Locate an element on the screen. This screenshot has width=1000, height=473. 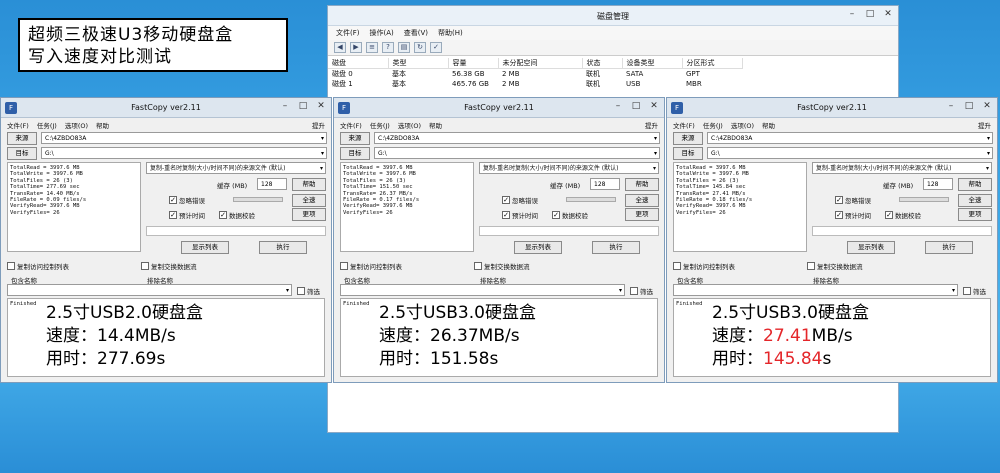
menu-help: 帮助(H) is located at coordinates (450, 33).